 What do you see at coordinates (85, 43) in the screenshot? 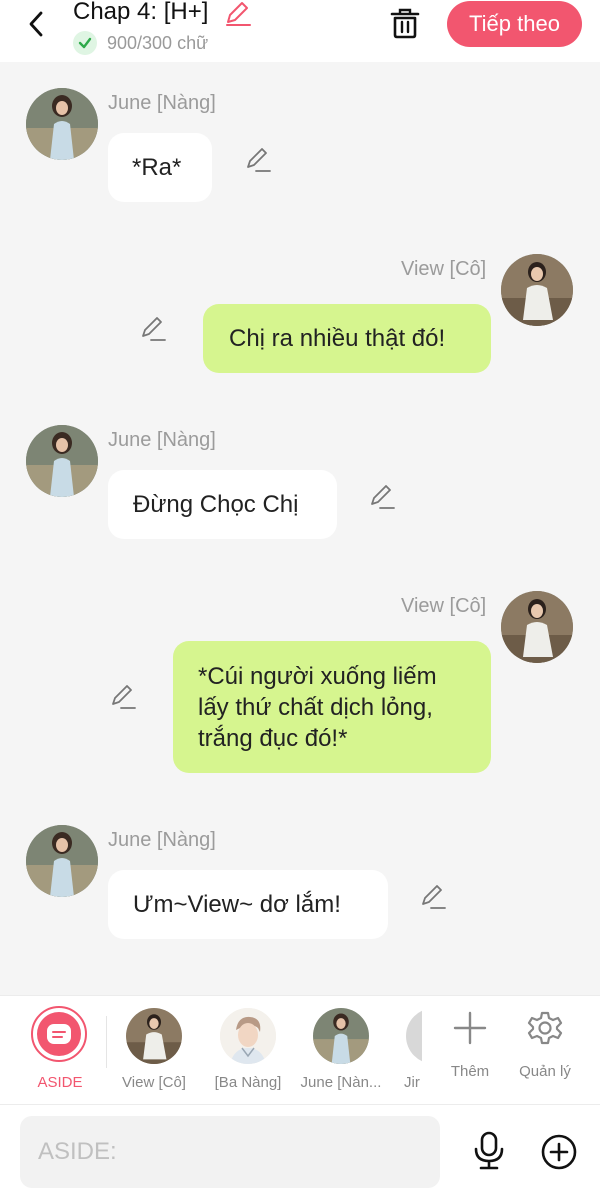
I see `check-icon` at bounding box center [85, 43].